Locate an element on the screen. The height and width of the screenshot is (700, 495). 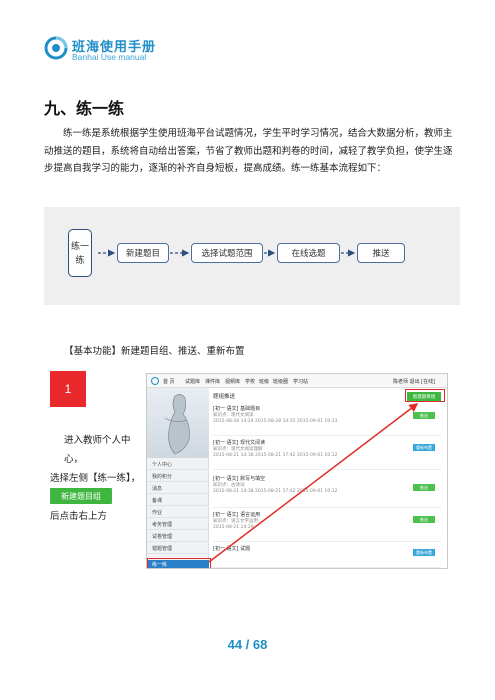
basic-functions-text: 【基本功能】新建题目组、推送、重新布置 is located at coordinates (154, 351).